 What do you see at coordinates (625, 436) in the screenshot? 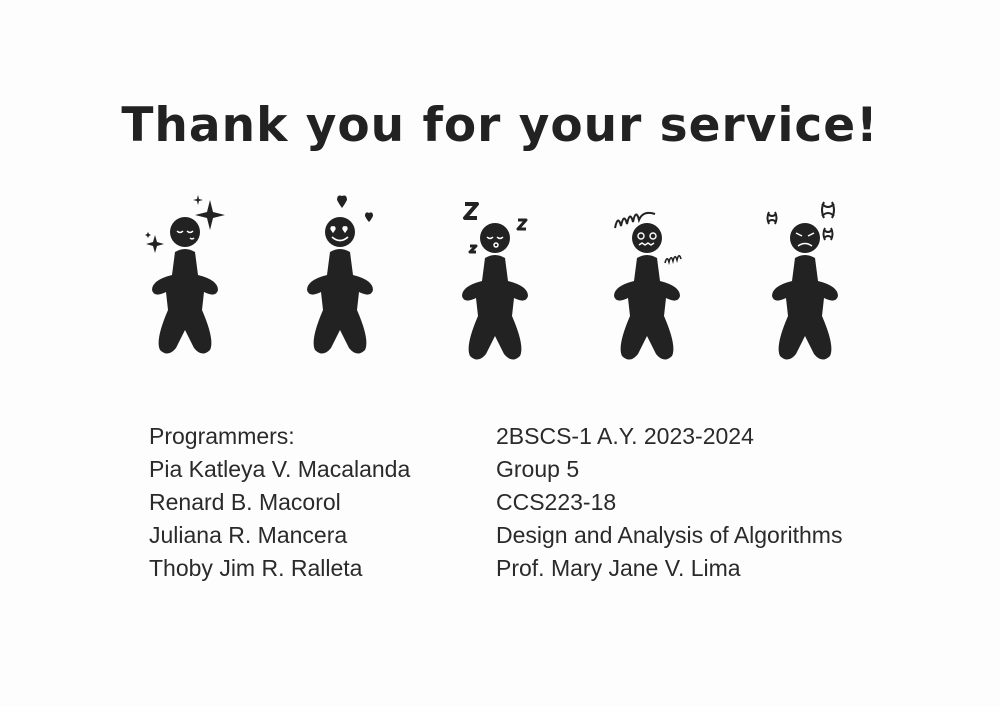
I see `section-year: 2BSCS-1 A.Y. 2023-2024` at bounding box center [625, 436].